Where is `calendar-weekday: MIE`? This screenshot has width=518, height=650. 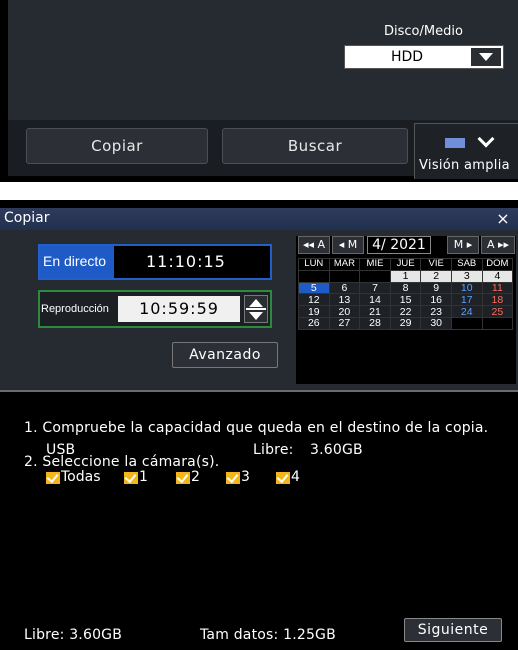
calendar-weekday: MIE is located at coordinates (375, 264).